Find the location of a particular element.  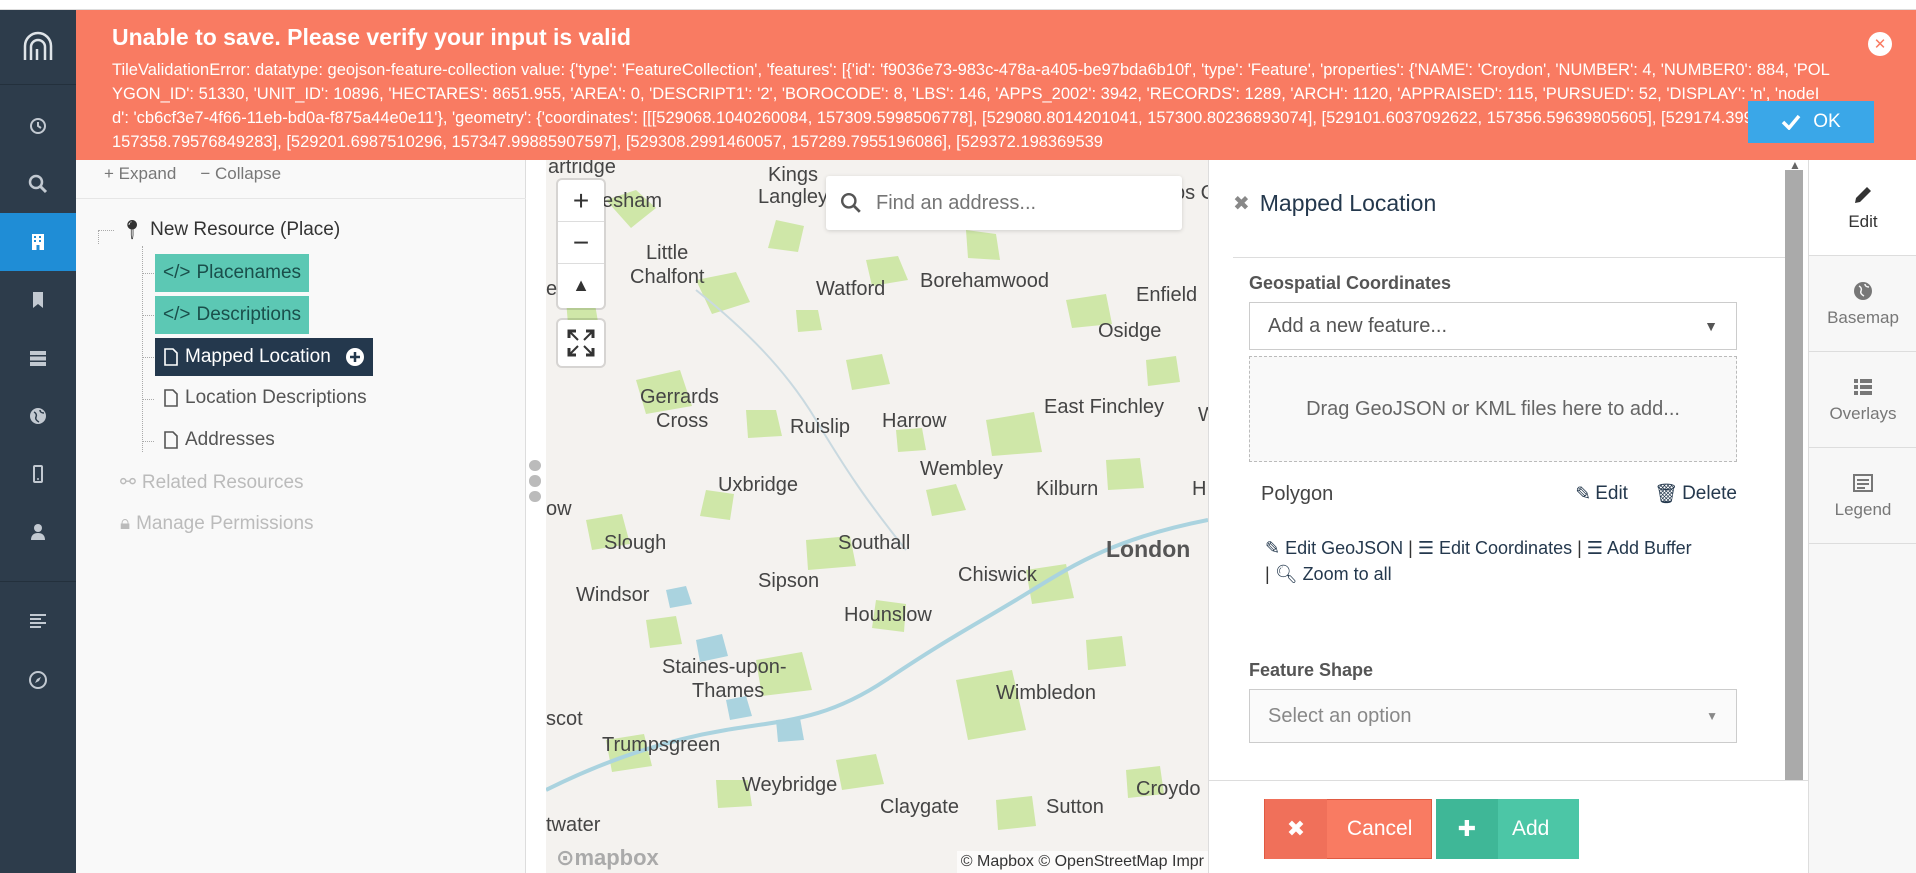

app-logo is located at coordinates (38, 47).